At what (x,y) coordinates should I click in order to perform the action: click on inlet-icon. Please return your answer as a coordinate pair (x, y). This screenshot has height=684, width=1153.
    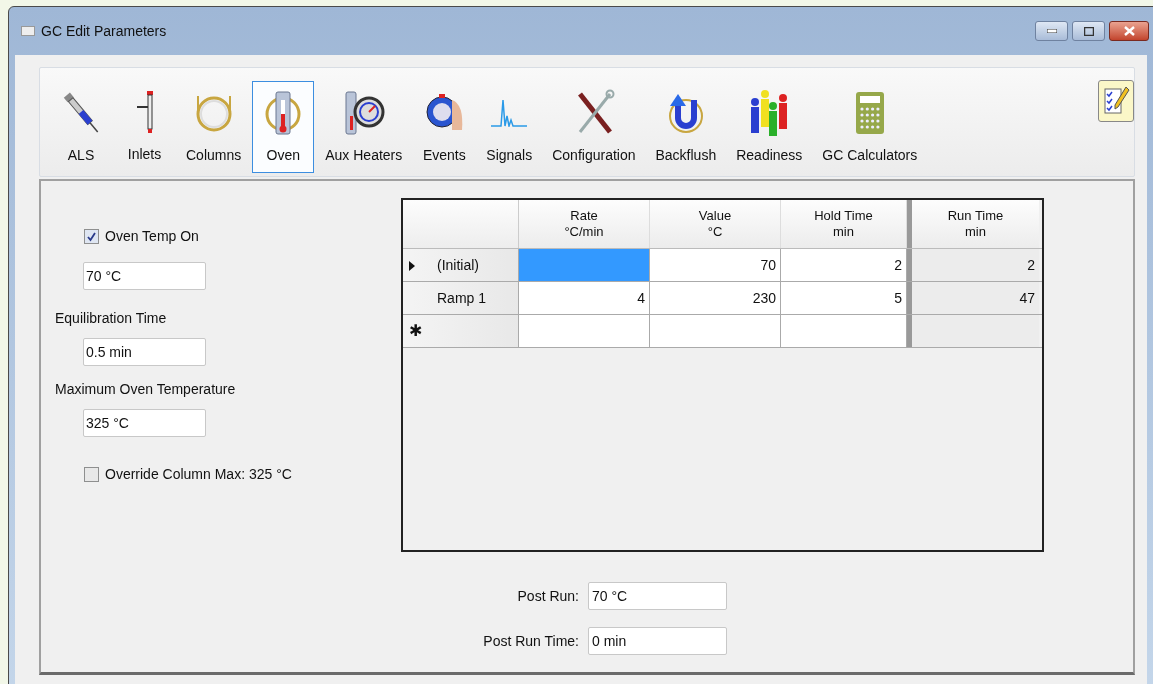
    Looking at the image, I should click on (144, 111).